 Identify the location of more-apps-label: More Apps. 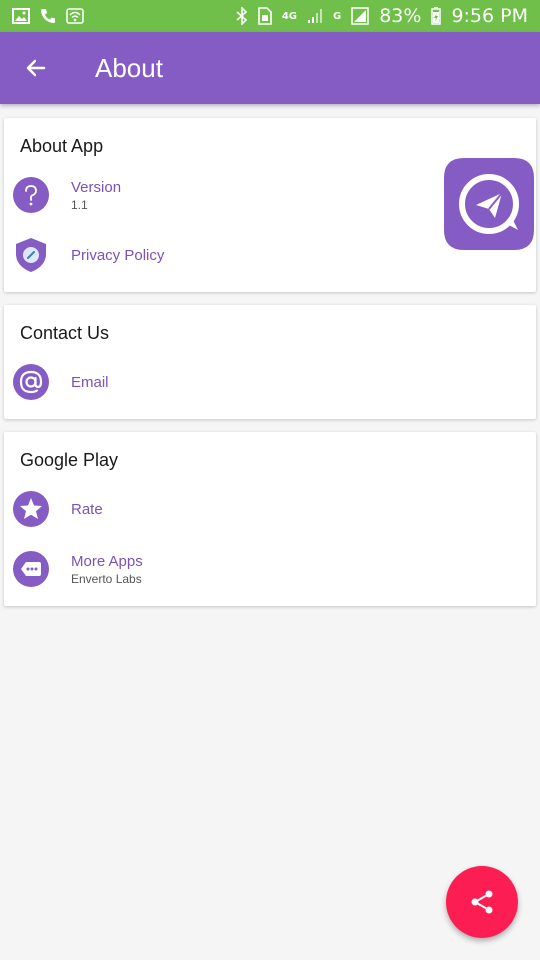
(107, 561).